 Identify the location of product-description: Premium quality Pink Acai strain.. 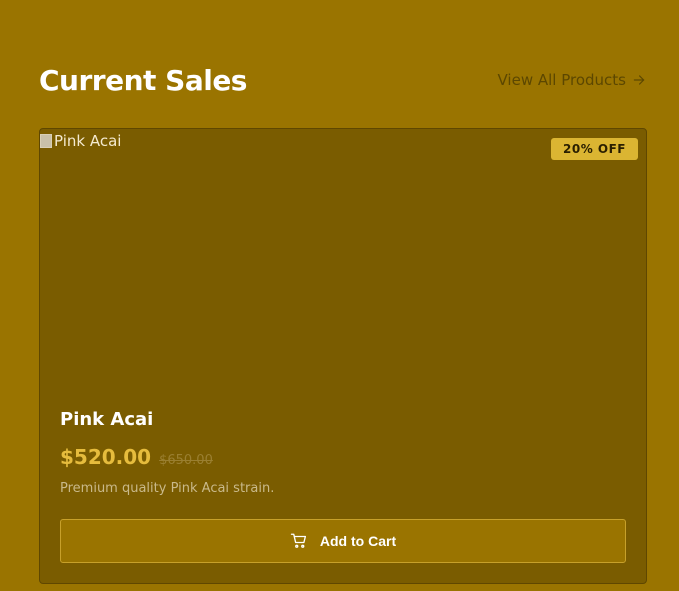
(167, 488).